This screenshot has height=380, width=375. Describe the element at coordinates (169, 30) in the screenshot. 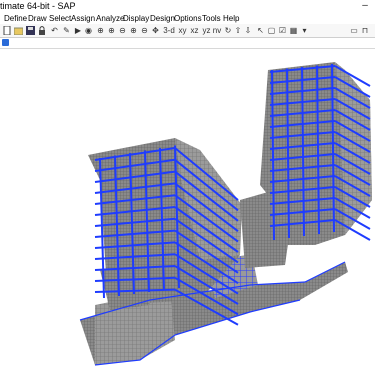

I see `view-3d-button: 3-d` at that location.